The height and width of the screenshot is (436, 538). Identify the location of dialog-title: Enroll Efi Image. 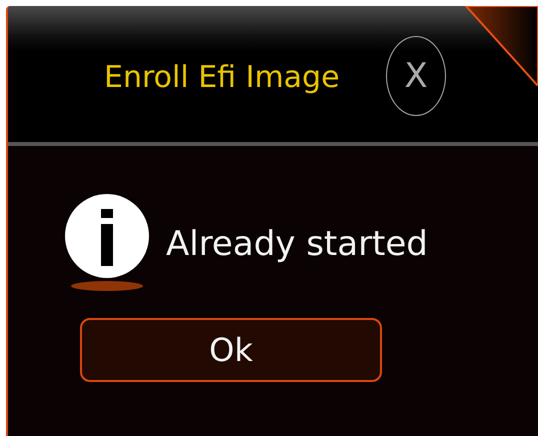
(221, 78).